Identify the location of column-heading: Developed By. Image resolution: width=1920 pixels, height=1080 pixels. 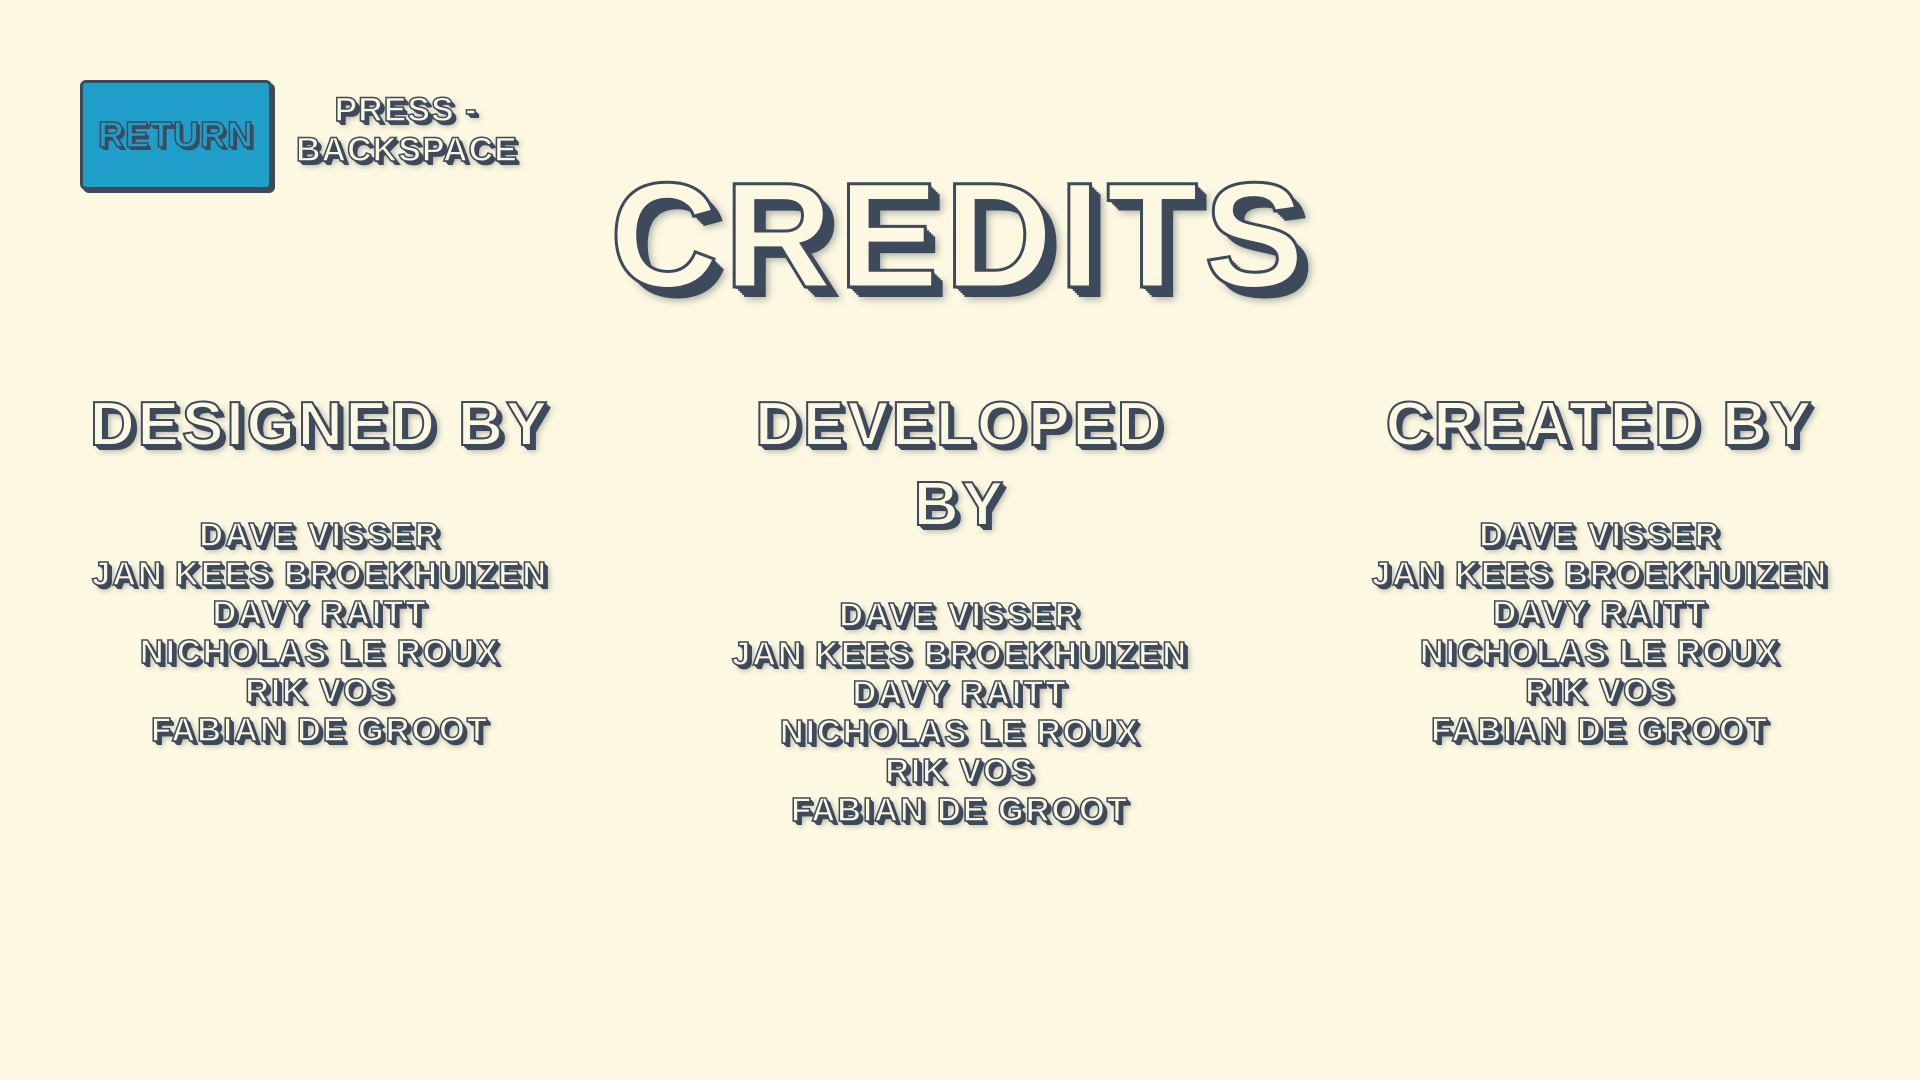
(959, 464).